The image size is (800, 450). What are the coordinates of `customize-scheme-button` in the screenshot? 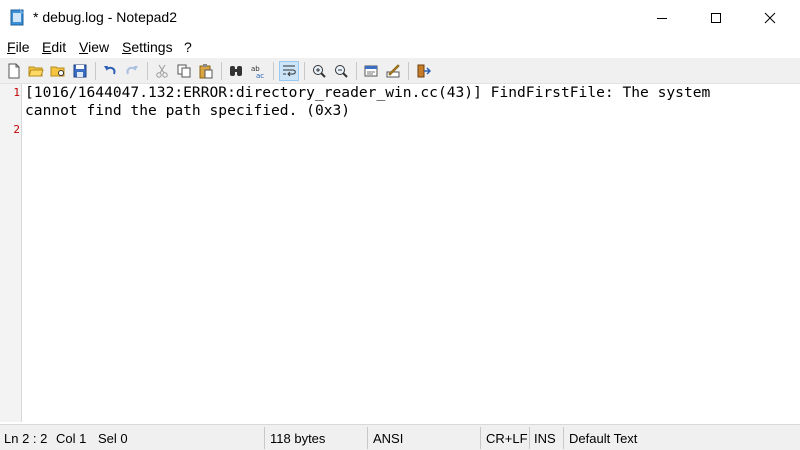 It's located at (393, 71).